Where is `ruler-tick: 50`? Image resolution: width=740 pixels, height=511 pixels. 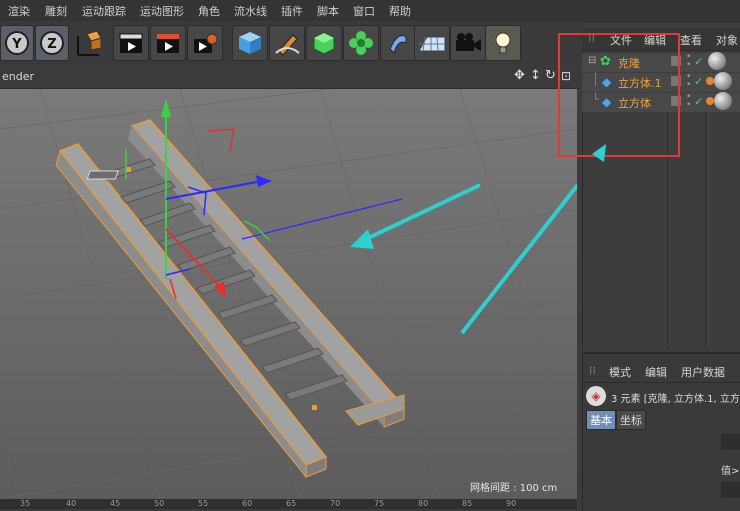 ruler-tick: 50 is located at coordinates (159, 503).